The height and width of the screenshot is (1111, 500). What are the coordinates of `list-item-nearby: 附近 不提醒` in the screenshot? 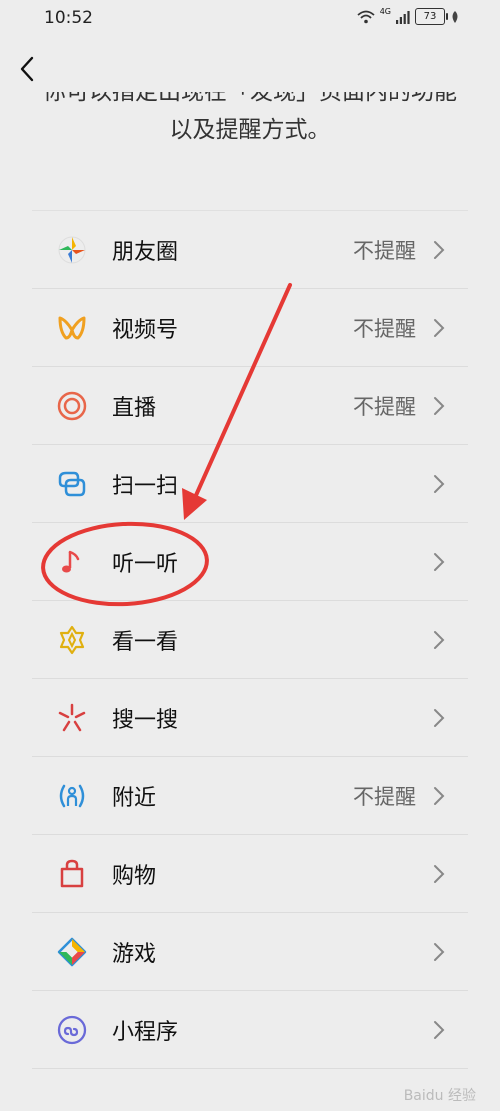 It's located at (250, 796).